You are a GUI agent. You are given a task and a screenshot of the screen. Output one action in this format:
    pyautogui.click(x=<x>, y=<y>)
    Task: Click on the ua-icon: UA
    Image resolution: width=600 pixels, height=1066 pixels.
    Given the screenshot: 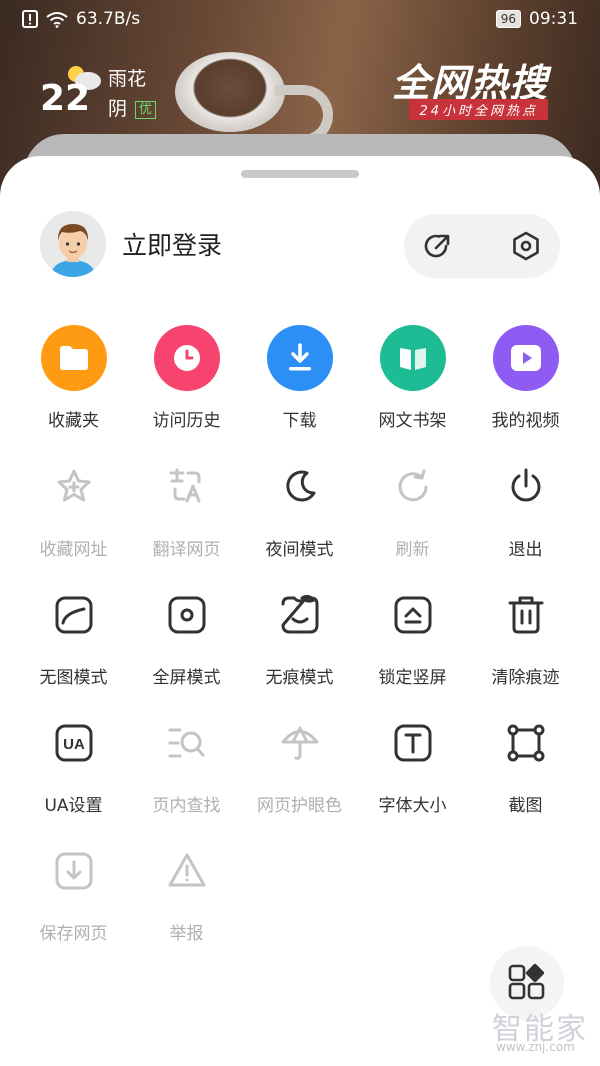 What is the action you would take?
    pyautogui.click(x=74, y=743)
    